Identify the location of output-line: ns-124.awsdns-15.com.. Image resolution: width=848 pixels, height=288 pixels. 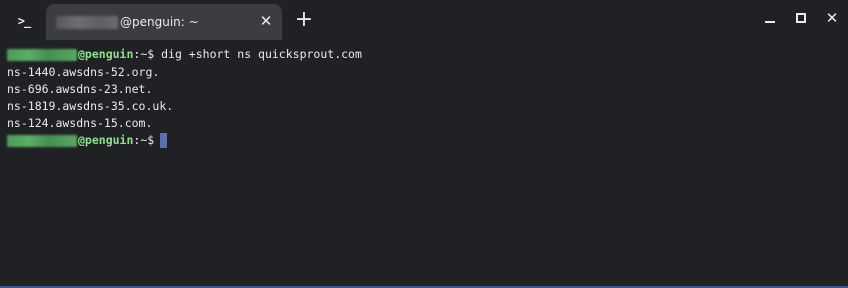
(80, 123).